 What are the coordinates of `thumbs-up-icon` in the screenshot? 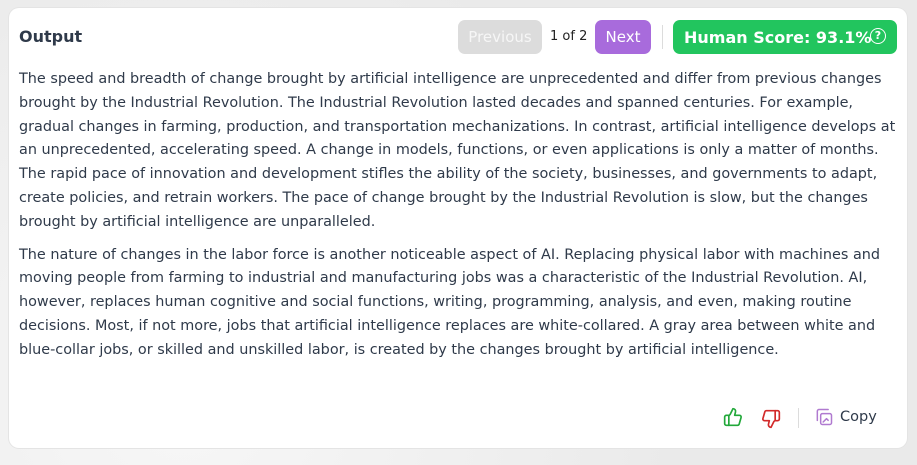 It's located at (733, 417).